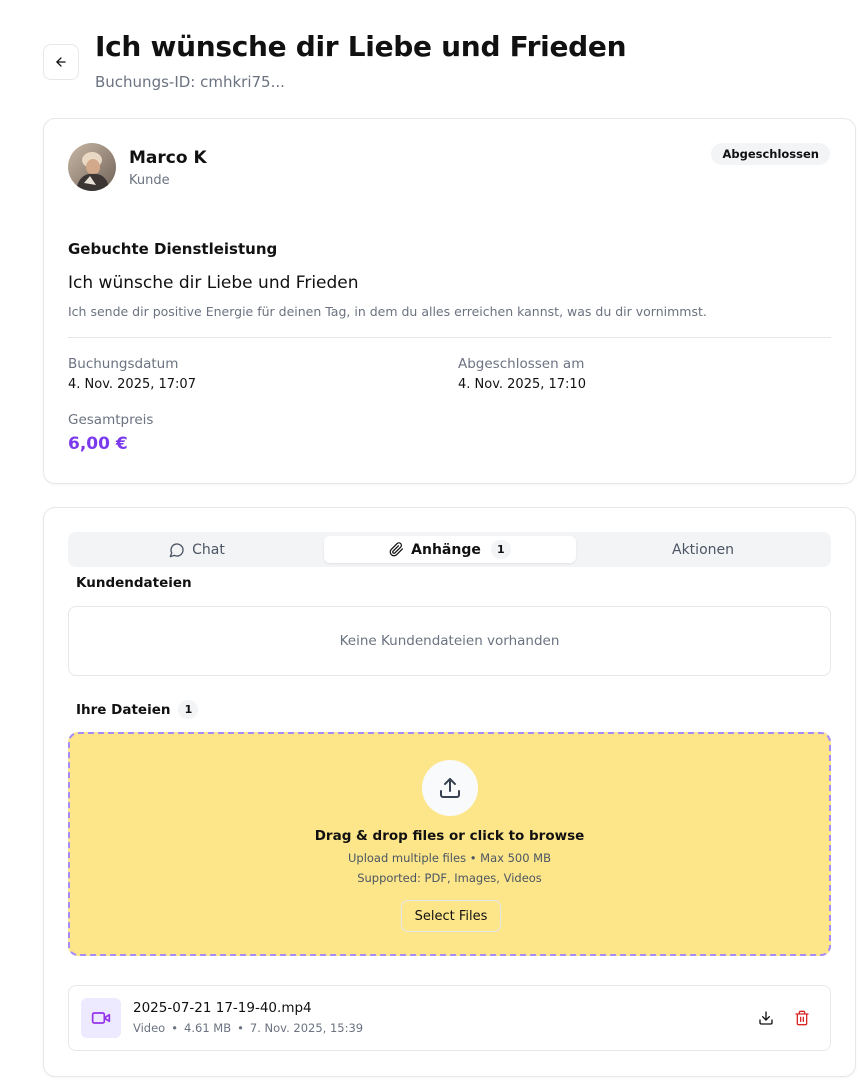 The image size is (867, 1082). Describe the element at coordinates (446, 549) in the screenshot. I see `tab-label: Anhänge` at that location.